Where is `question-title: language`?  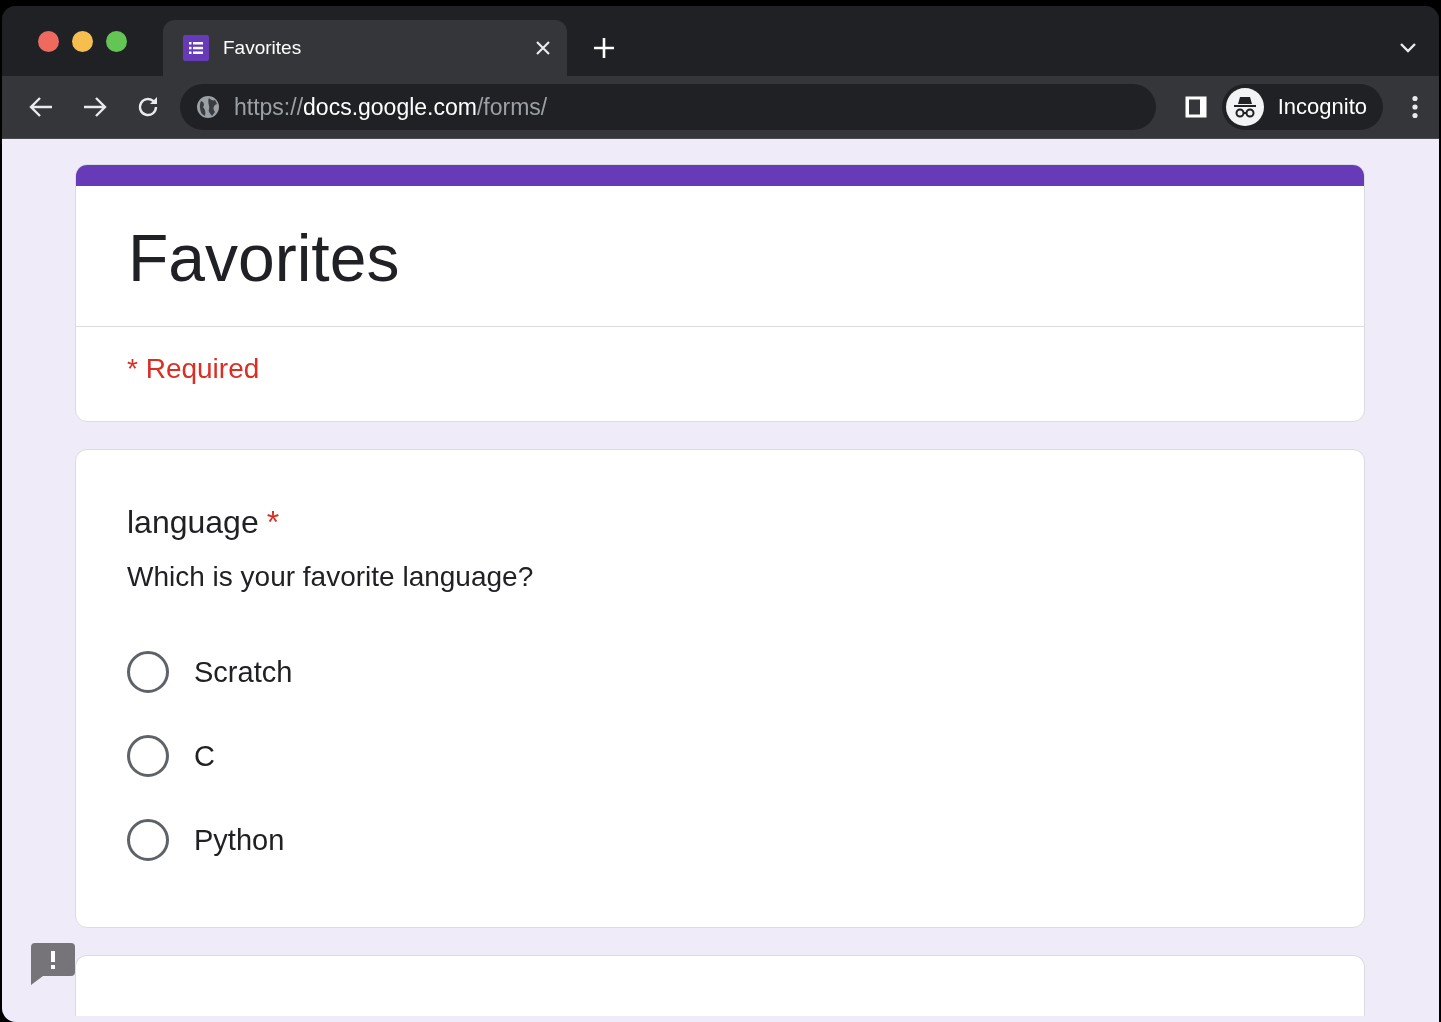 question-title: language is located at coordinates (193, 522).